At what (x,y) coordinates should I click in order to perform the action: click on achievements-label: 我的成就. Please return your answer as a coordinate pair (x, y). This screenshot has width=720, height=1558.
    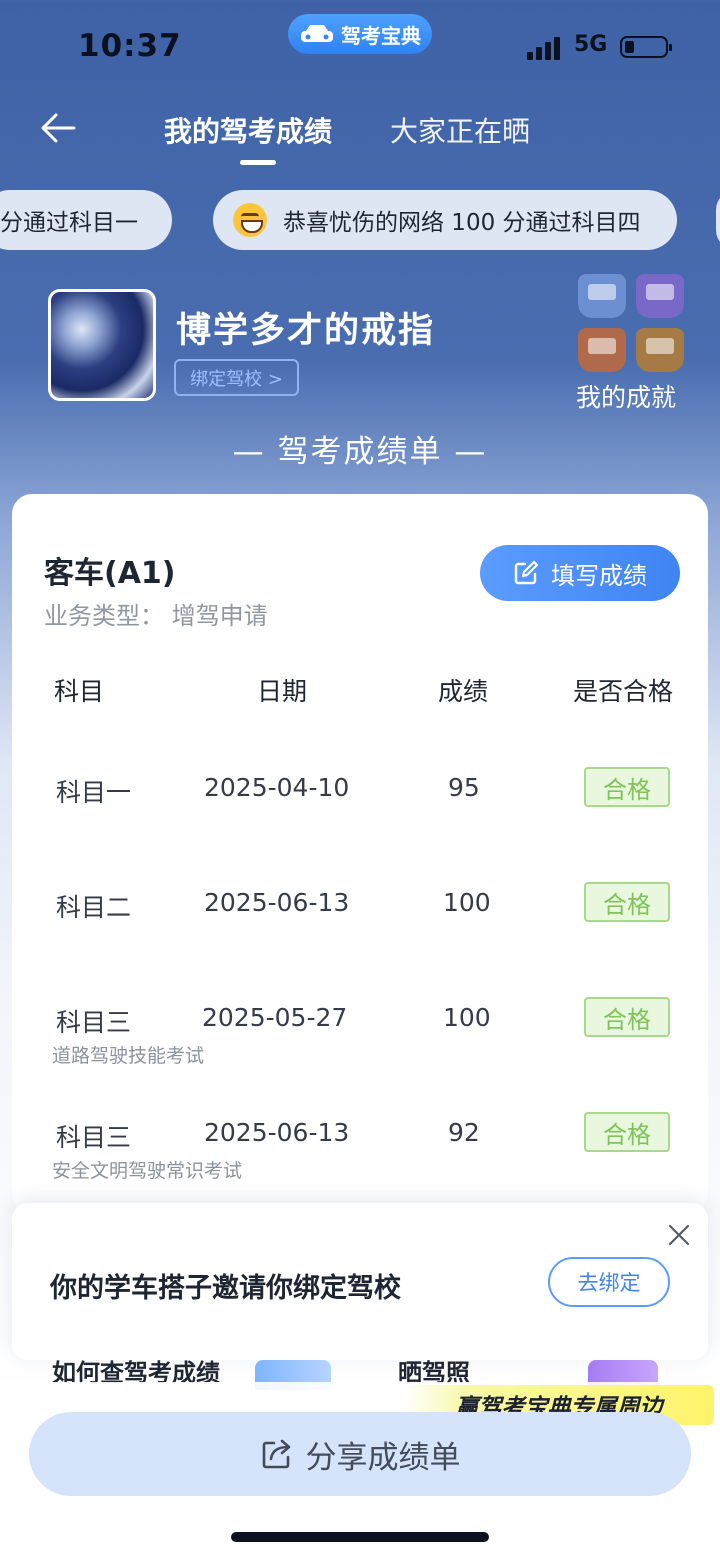
    Looking at the image, I should click on (626, 396).